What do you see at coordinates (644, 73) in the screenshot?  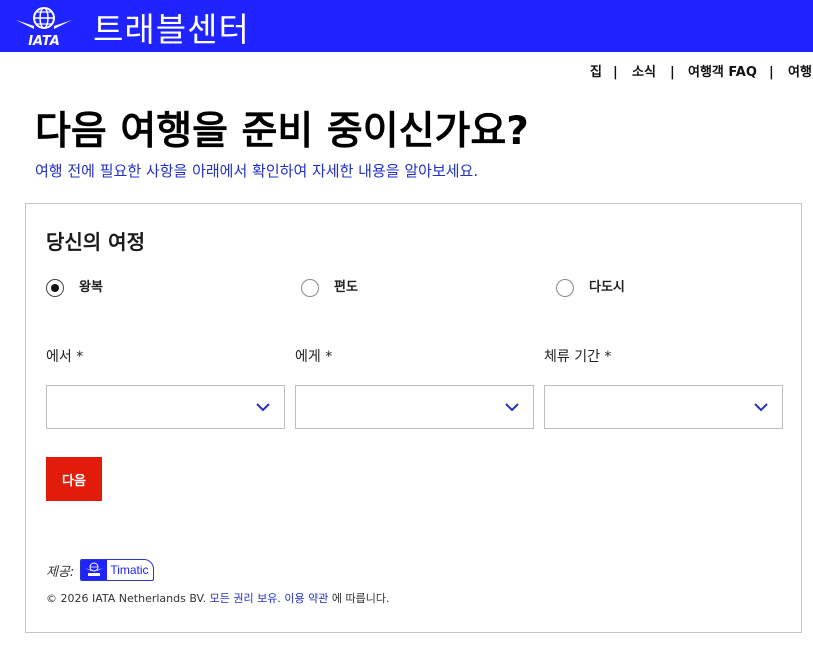 I see `nav-item-news: 소식` at bounding box center [644, 73].